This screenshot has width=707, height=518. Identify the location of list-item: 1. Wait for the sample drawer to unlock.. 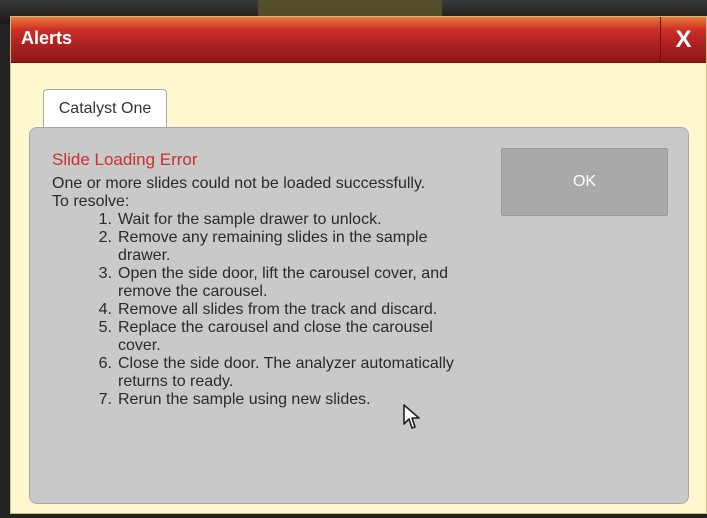
(267, 220).